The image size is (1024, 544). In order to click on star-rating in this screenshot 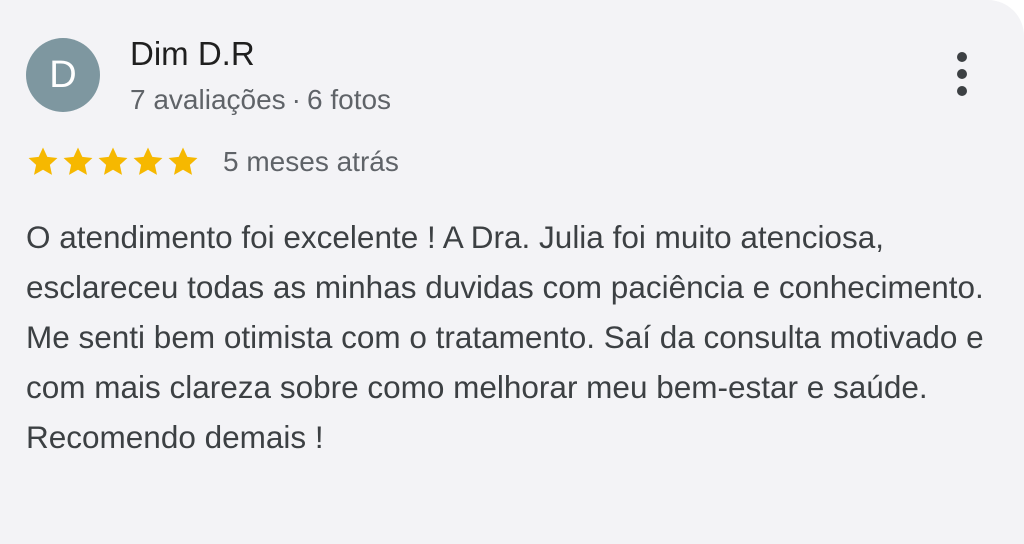, I will do `click(113, 162)`.